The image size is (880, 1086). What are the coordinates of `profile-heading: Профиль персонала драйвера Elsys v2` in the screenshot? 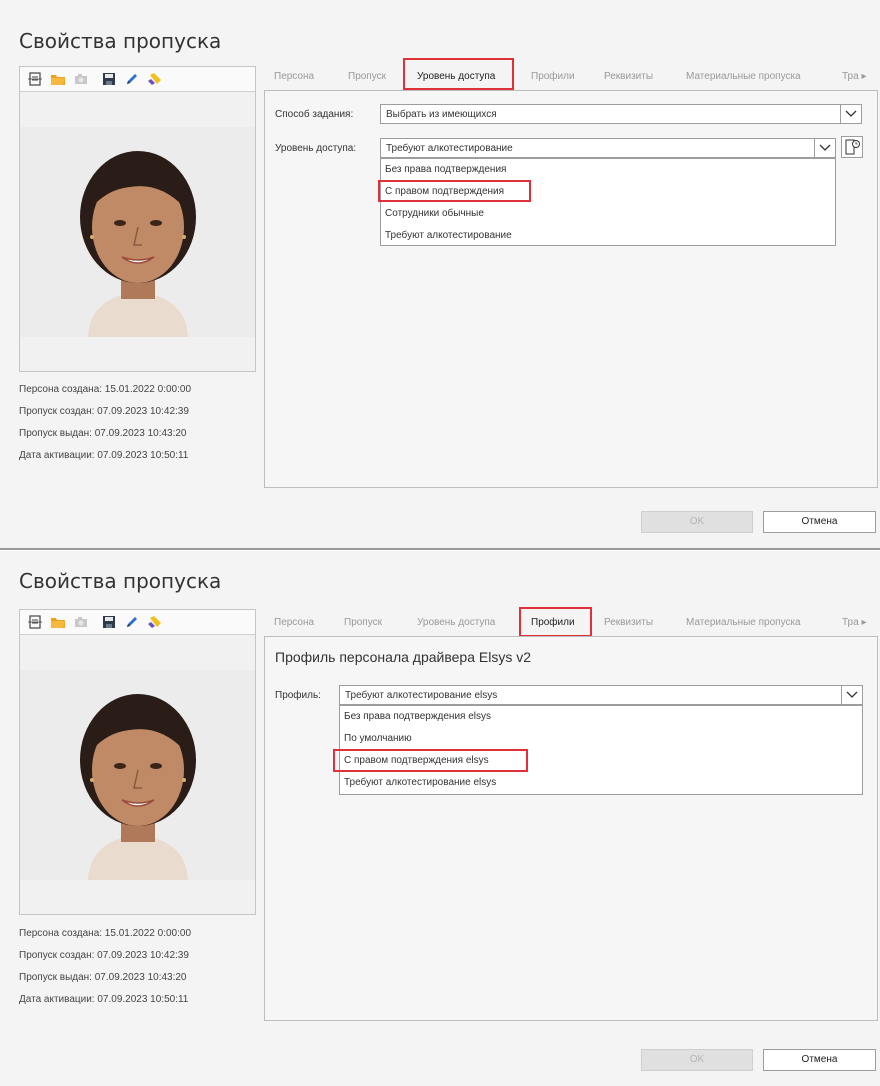 It's located at (403, 657).